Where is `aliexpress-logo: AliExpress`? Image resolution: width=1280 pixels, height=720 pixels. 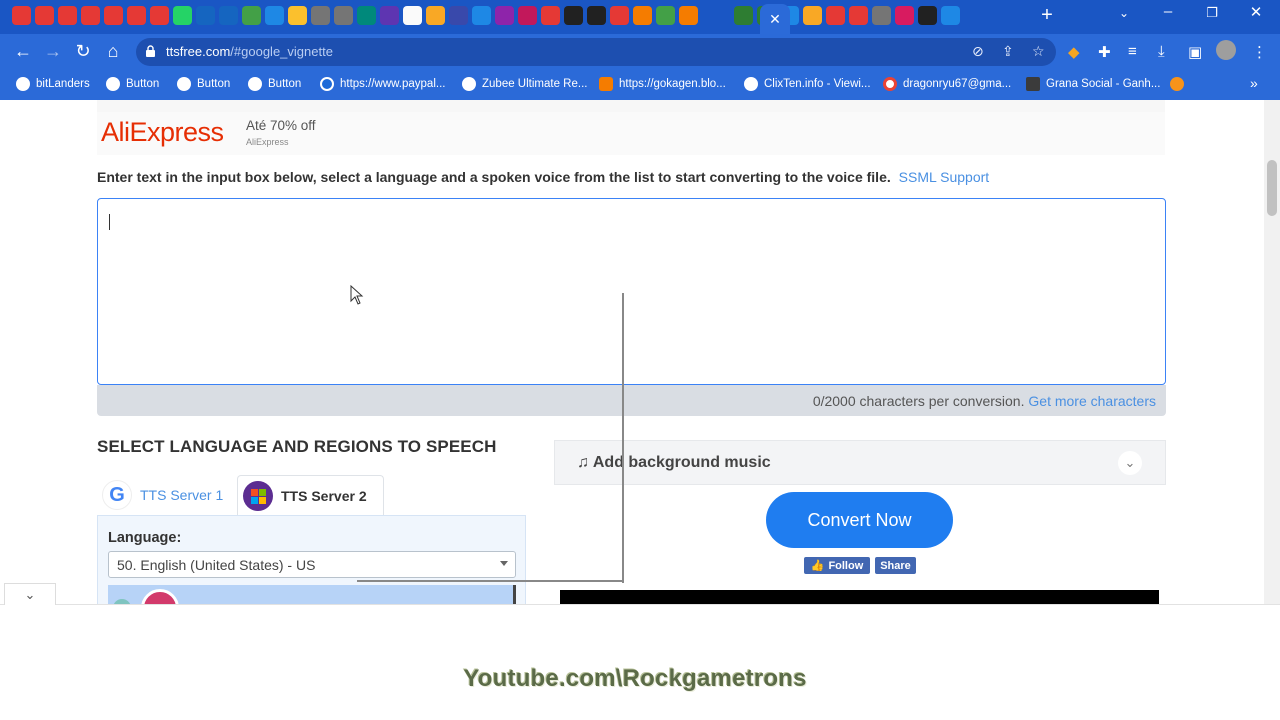
aliexpress-logo: AliExpress is located at coordinates (162, 132).